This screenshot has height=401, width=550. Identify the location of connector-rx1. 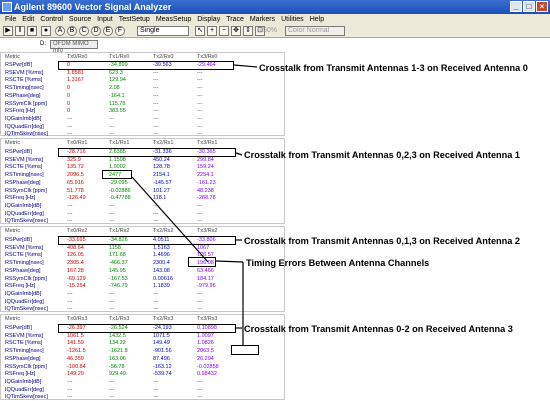
(239, 154).